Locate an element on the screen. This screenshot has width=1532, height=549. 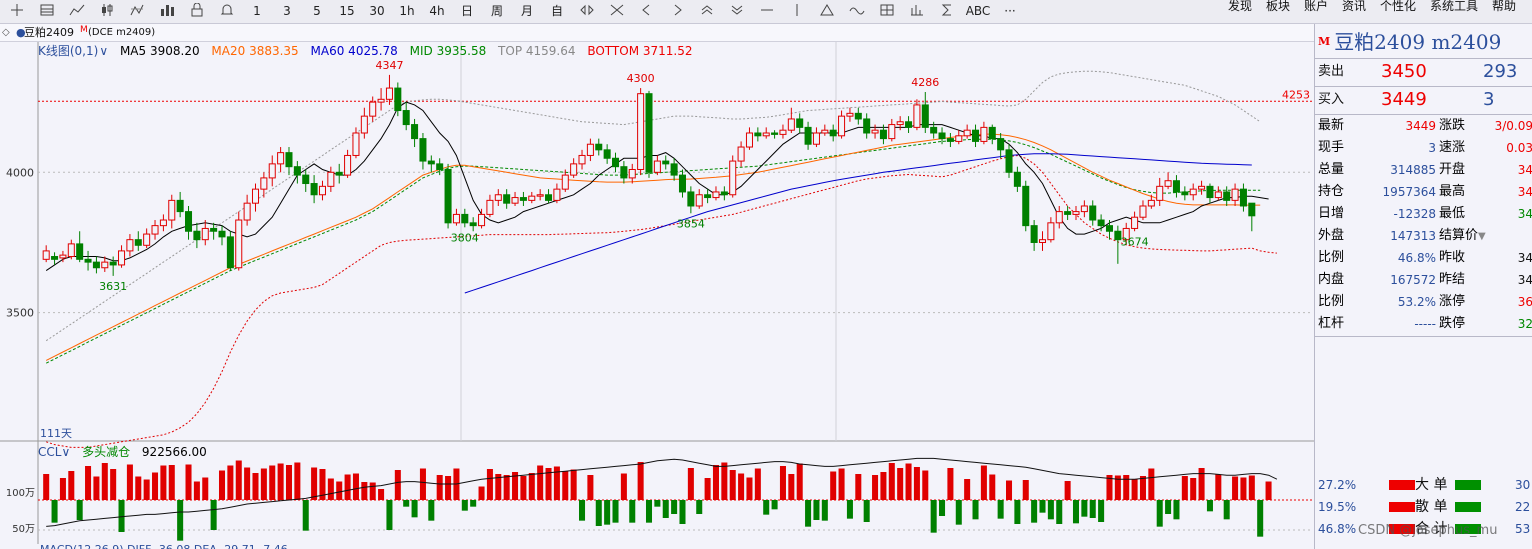
kline-dropdown-icon: ∨ is located at coordinates (103, 51).